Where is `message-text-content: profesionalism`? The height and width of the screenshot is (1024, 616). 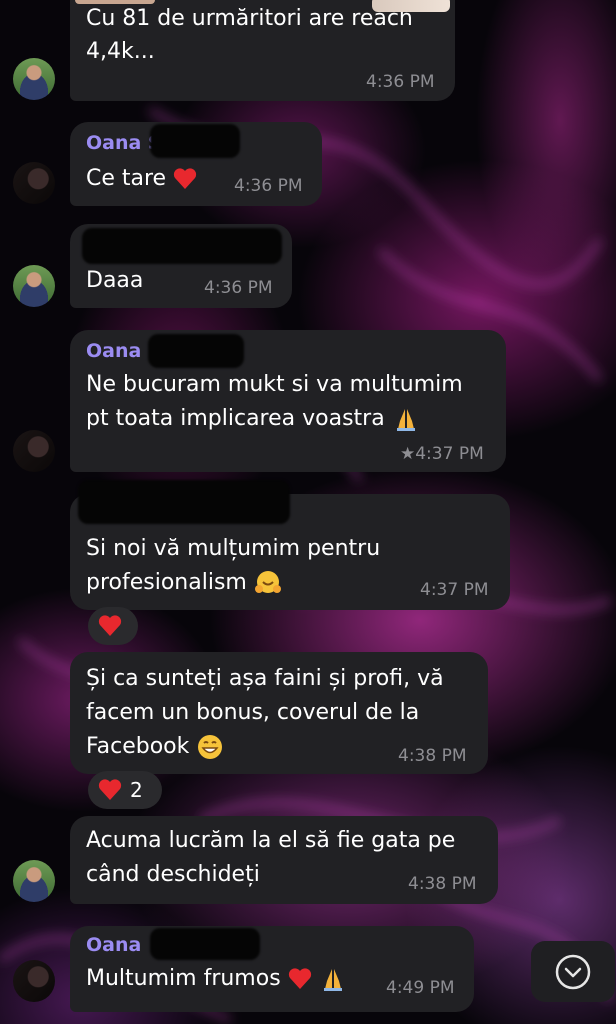 message-text-content: profesionalism is located at coordinates (166, 582).